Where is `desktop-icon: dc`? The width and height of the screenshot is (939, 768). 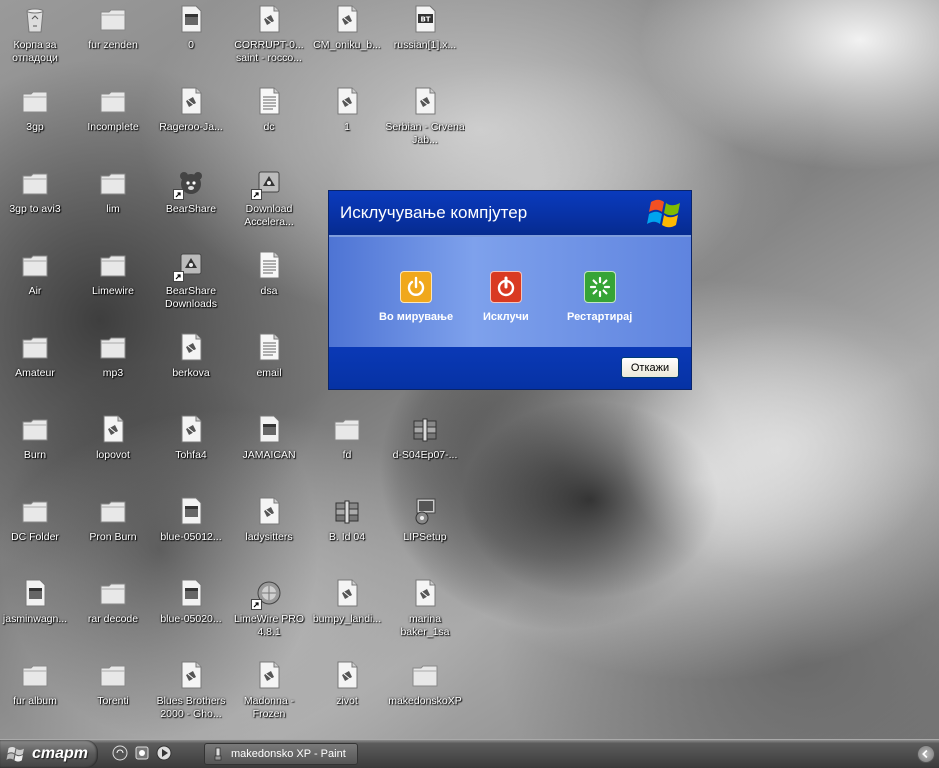 desktop-icon: dc is located at coordinates (269, 124).